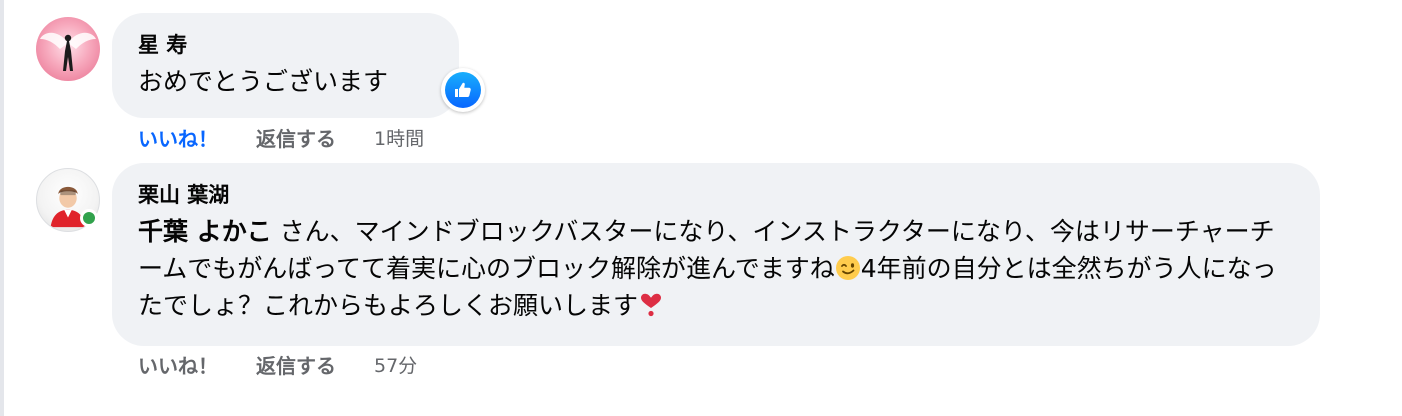  Describe the element at coordinates (651, 305) in the screenshot. I see `heart-exclamation-emoji` at that location.